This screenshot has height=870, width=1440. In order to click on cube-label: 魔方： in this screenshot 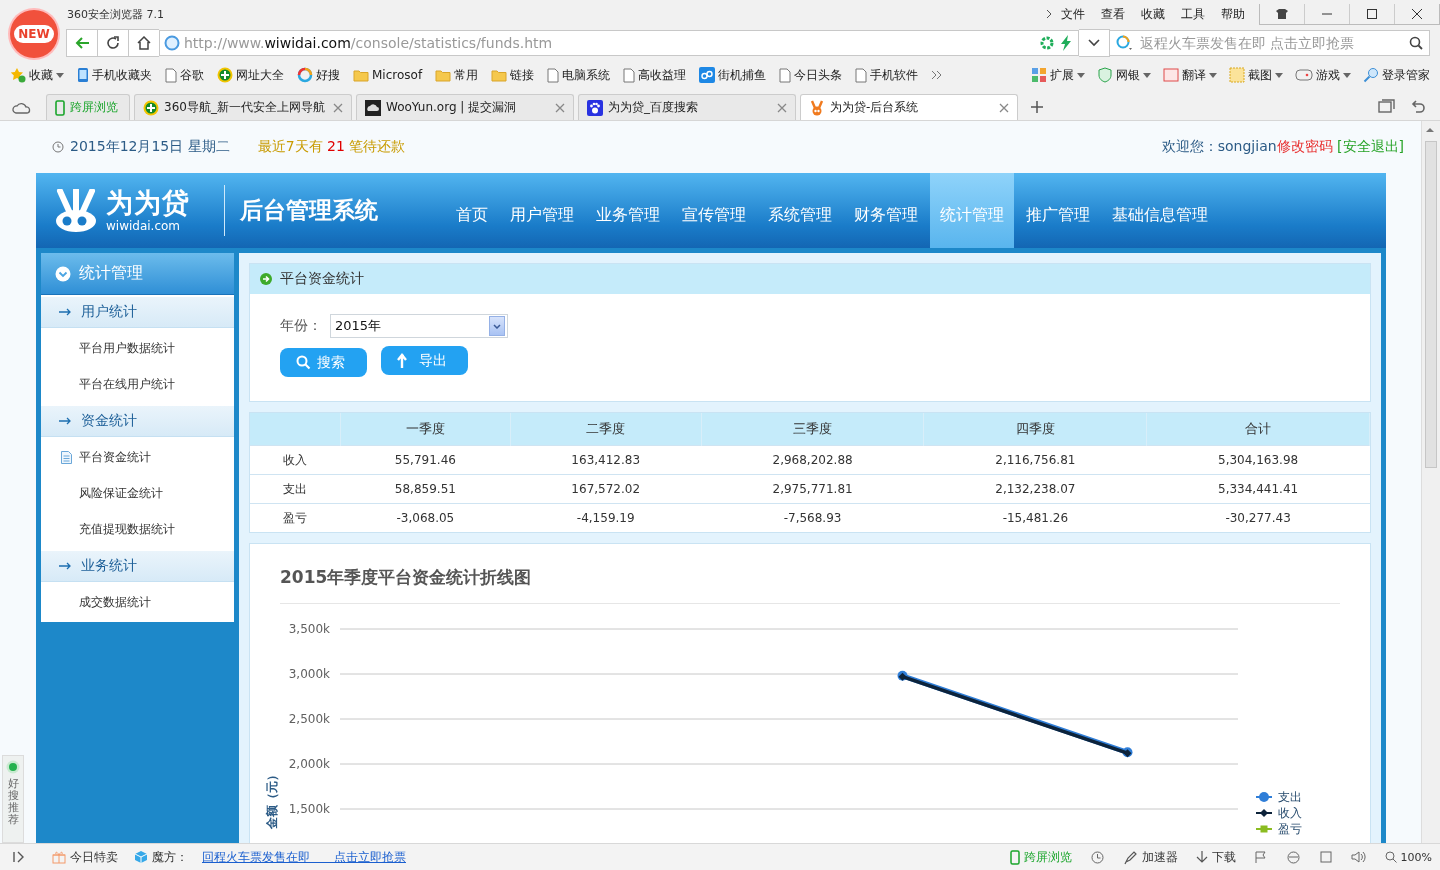, I will do `click(170, 857)`.